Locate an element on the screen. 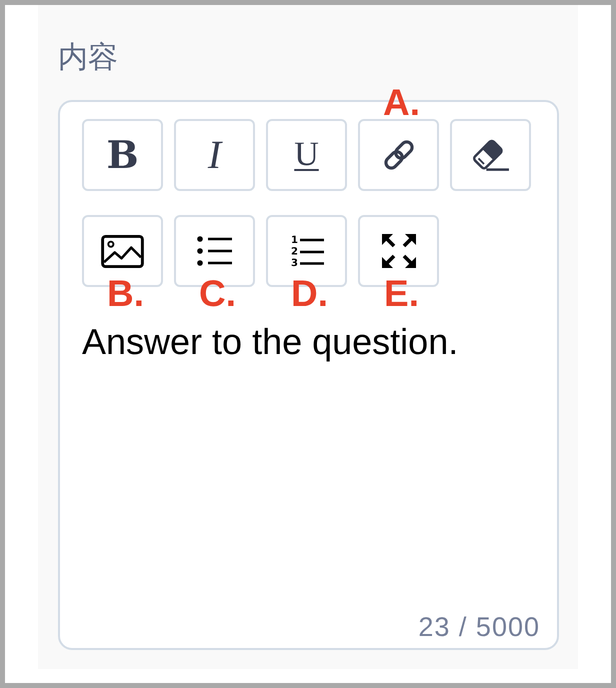 This screenshot has height=688, width=616. clear-format-button is located at coordinates (490, 155).